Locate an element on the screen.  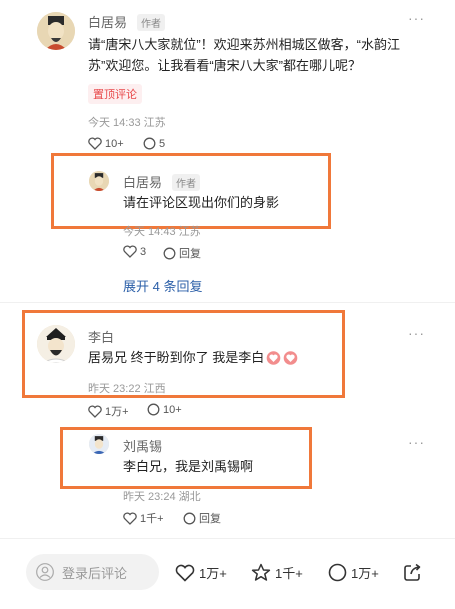
divider is located at coordinates (227, 302).